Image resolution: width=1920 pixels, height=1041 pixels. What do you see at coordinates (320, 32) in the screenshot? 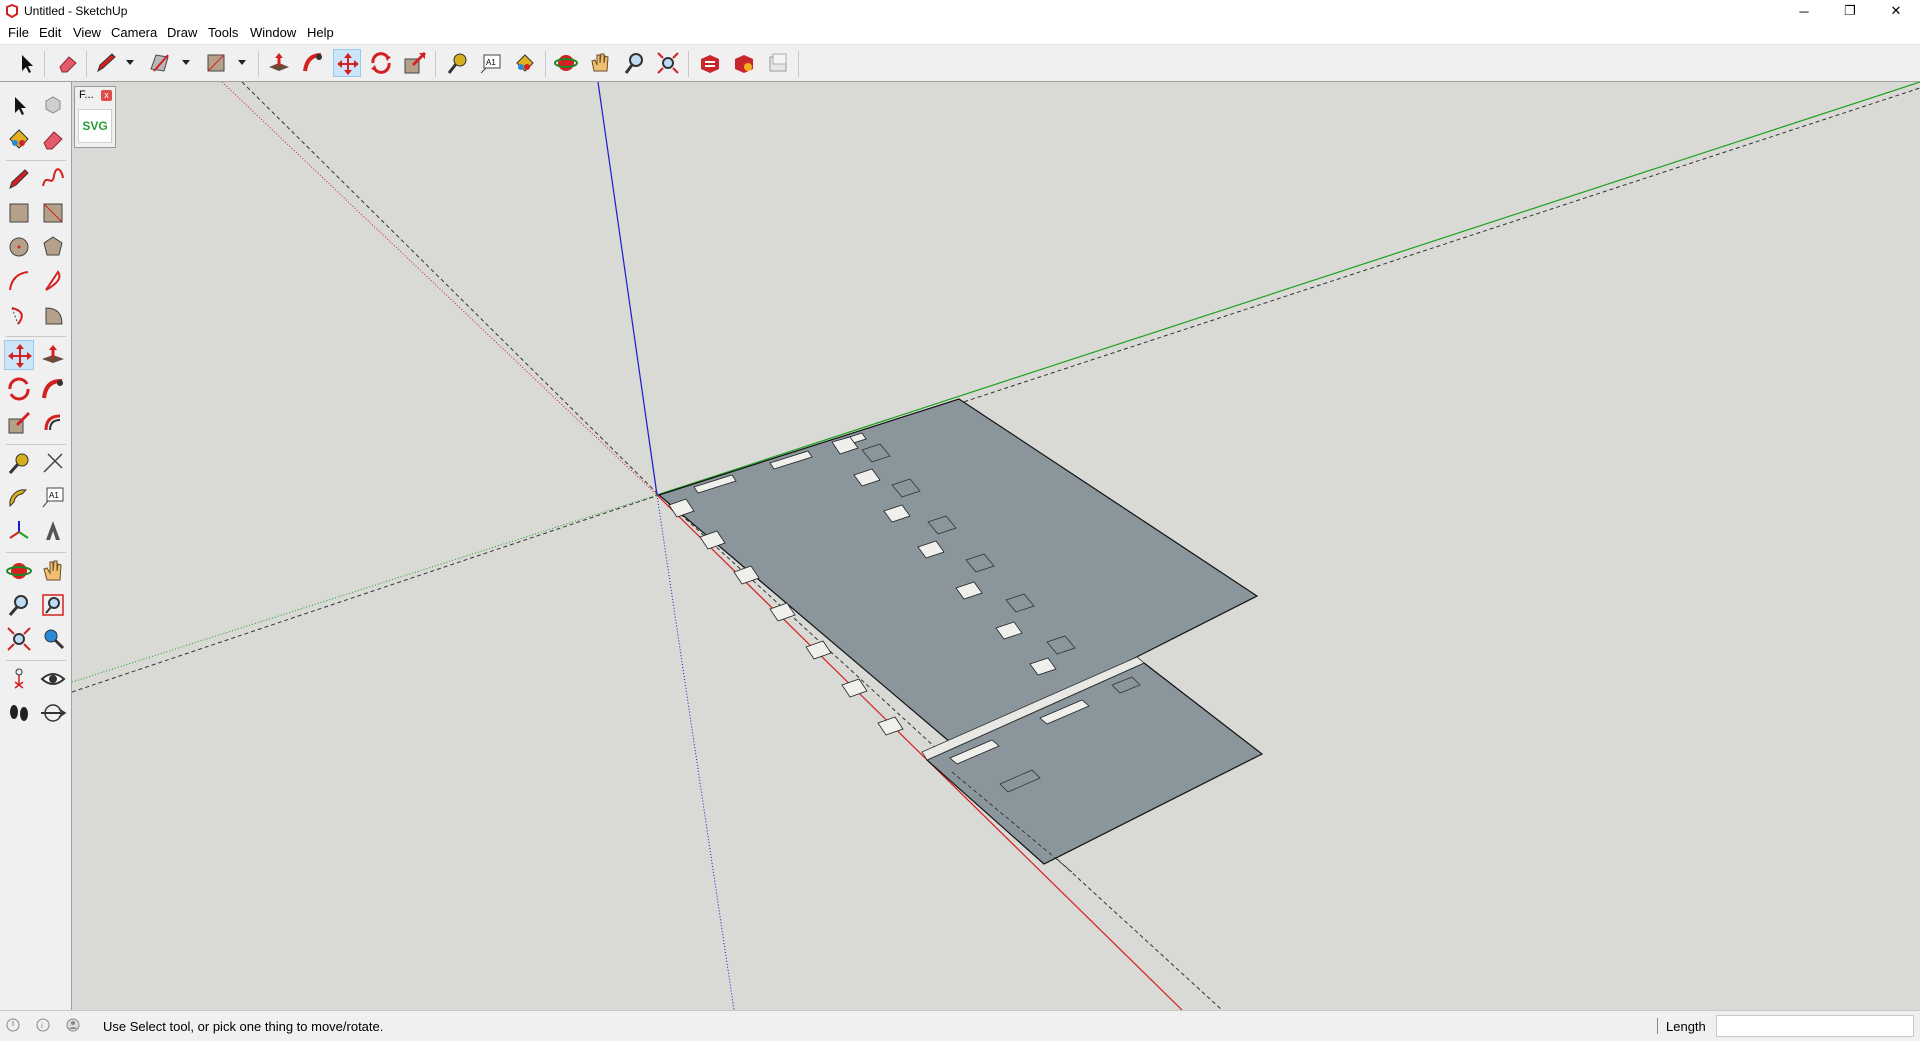
I see `menu-help: Help` at bounding box center [320, 32].